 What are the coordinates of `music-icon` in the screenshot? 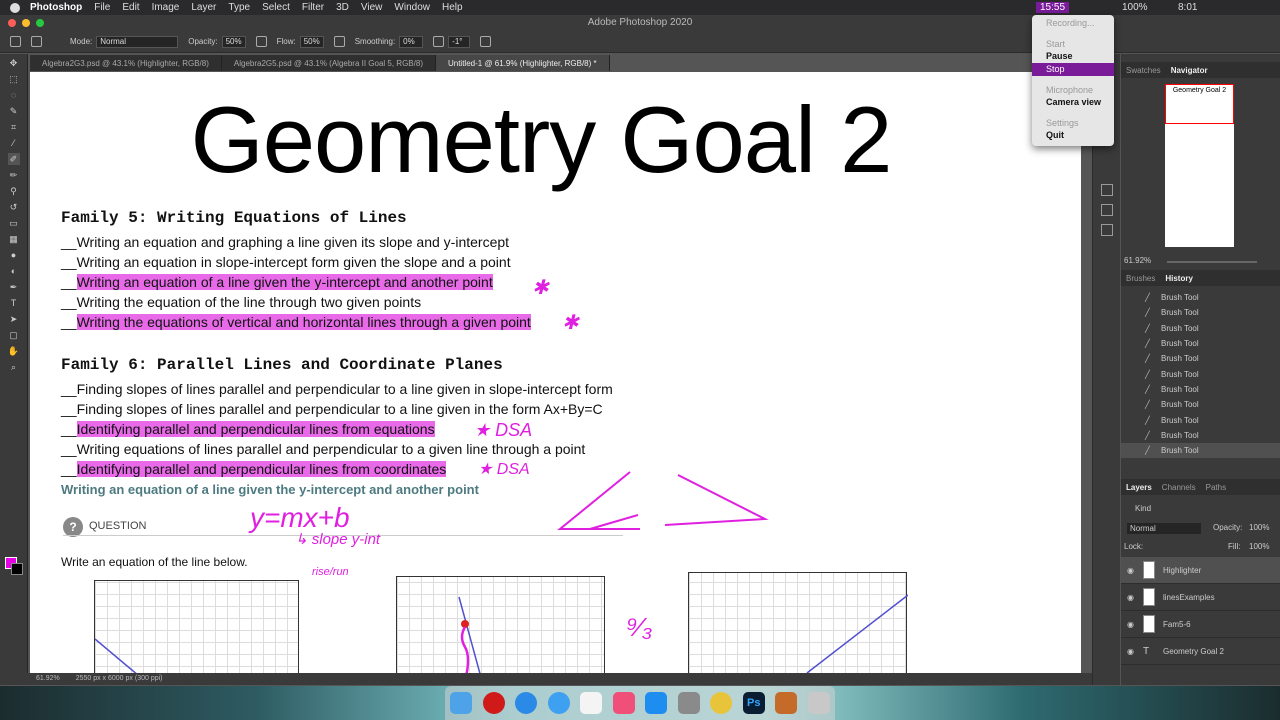 It's located at (623, 703).